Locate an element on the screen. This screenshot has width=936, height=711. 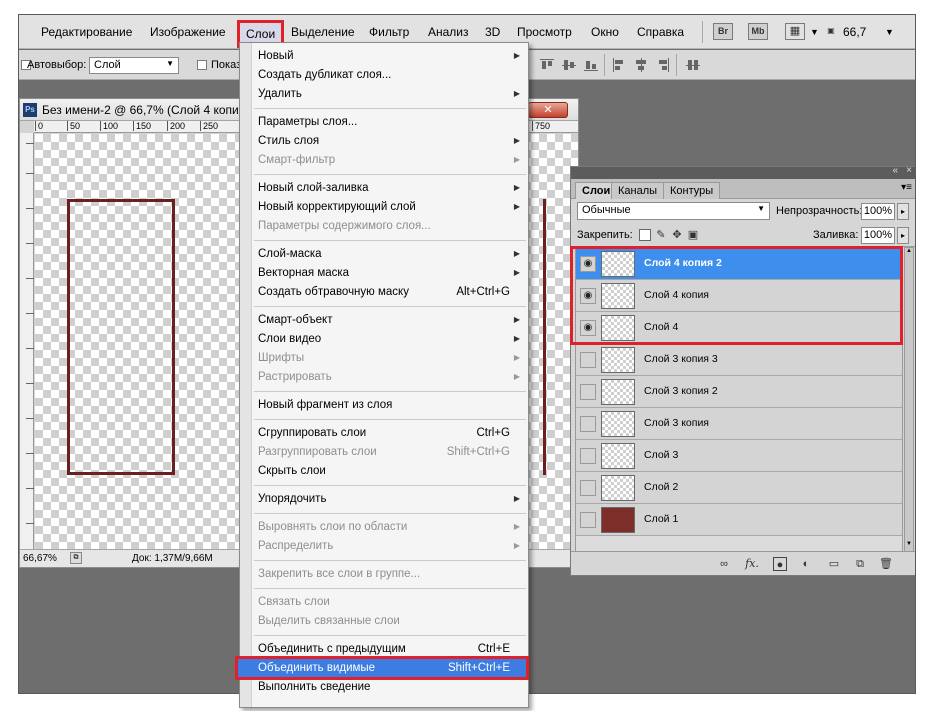
menu-item: Новый ▶ is located at coordinates (391, 56).